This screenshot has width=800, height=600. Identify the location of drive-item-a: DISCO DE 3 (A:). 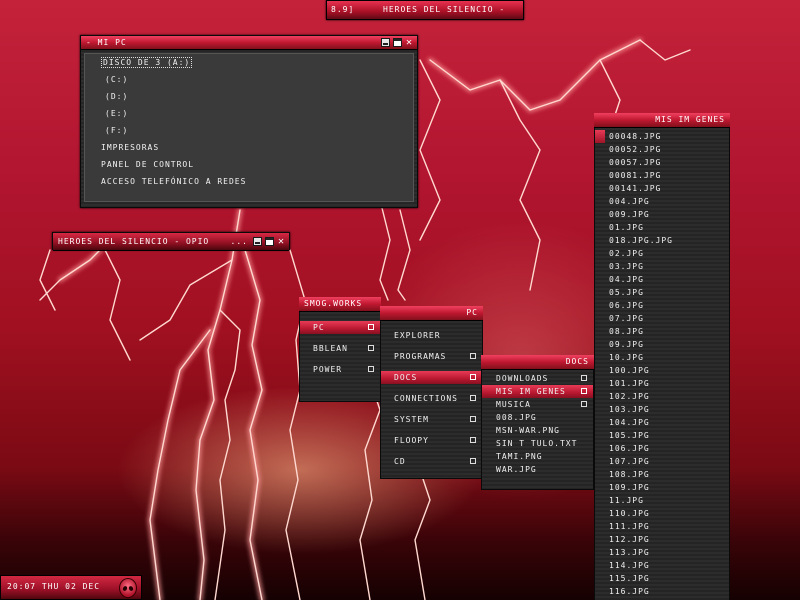
(147, 63).